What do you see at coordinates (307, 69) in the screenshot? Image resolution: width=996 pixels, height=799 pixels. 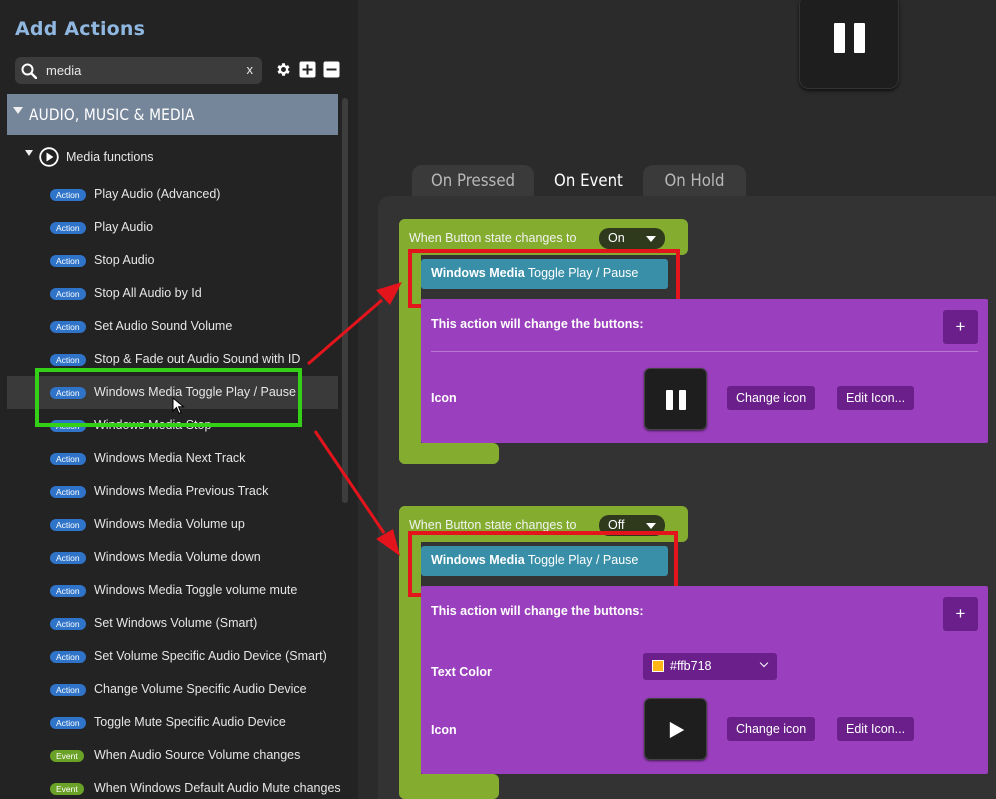 I see `plus-square-icon` at bounding box center [307, 69].